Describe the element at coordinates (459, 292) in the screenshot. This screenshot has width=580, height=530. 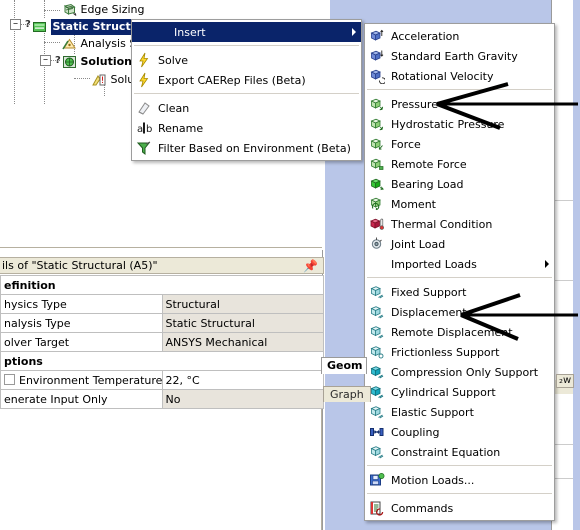
I see `menu-item-fixed-support: Fixed Support` at that location.